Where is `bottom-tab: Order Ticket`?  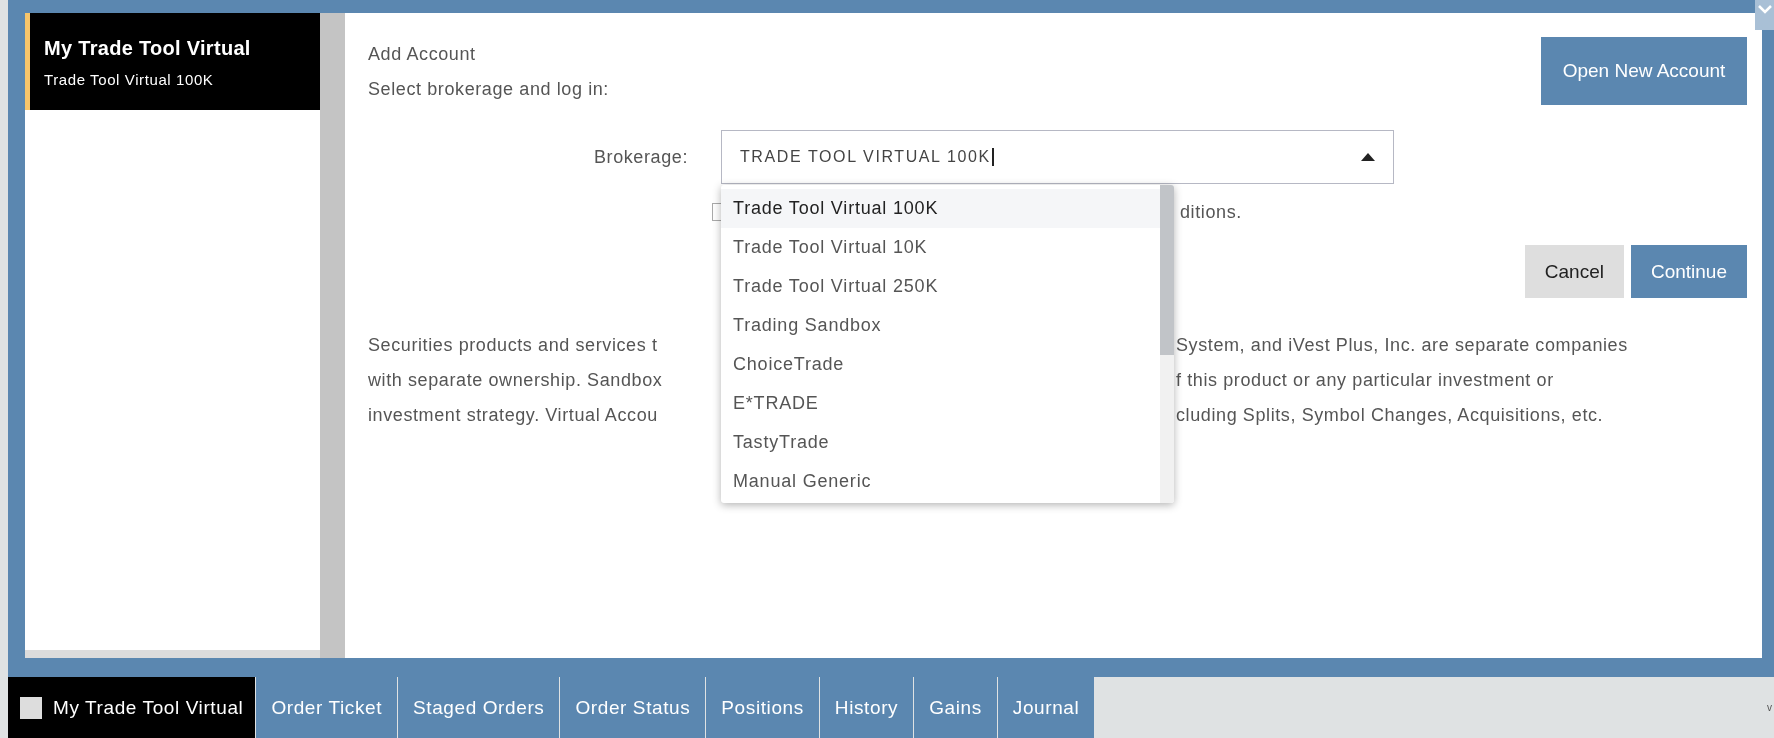
bottom-tab: Order Ticket is located at coordinates (327, 707).